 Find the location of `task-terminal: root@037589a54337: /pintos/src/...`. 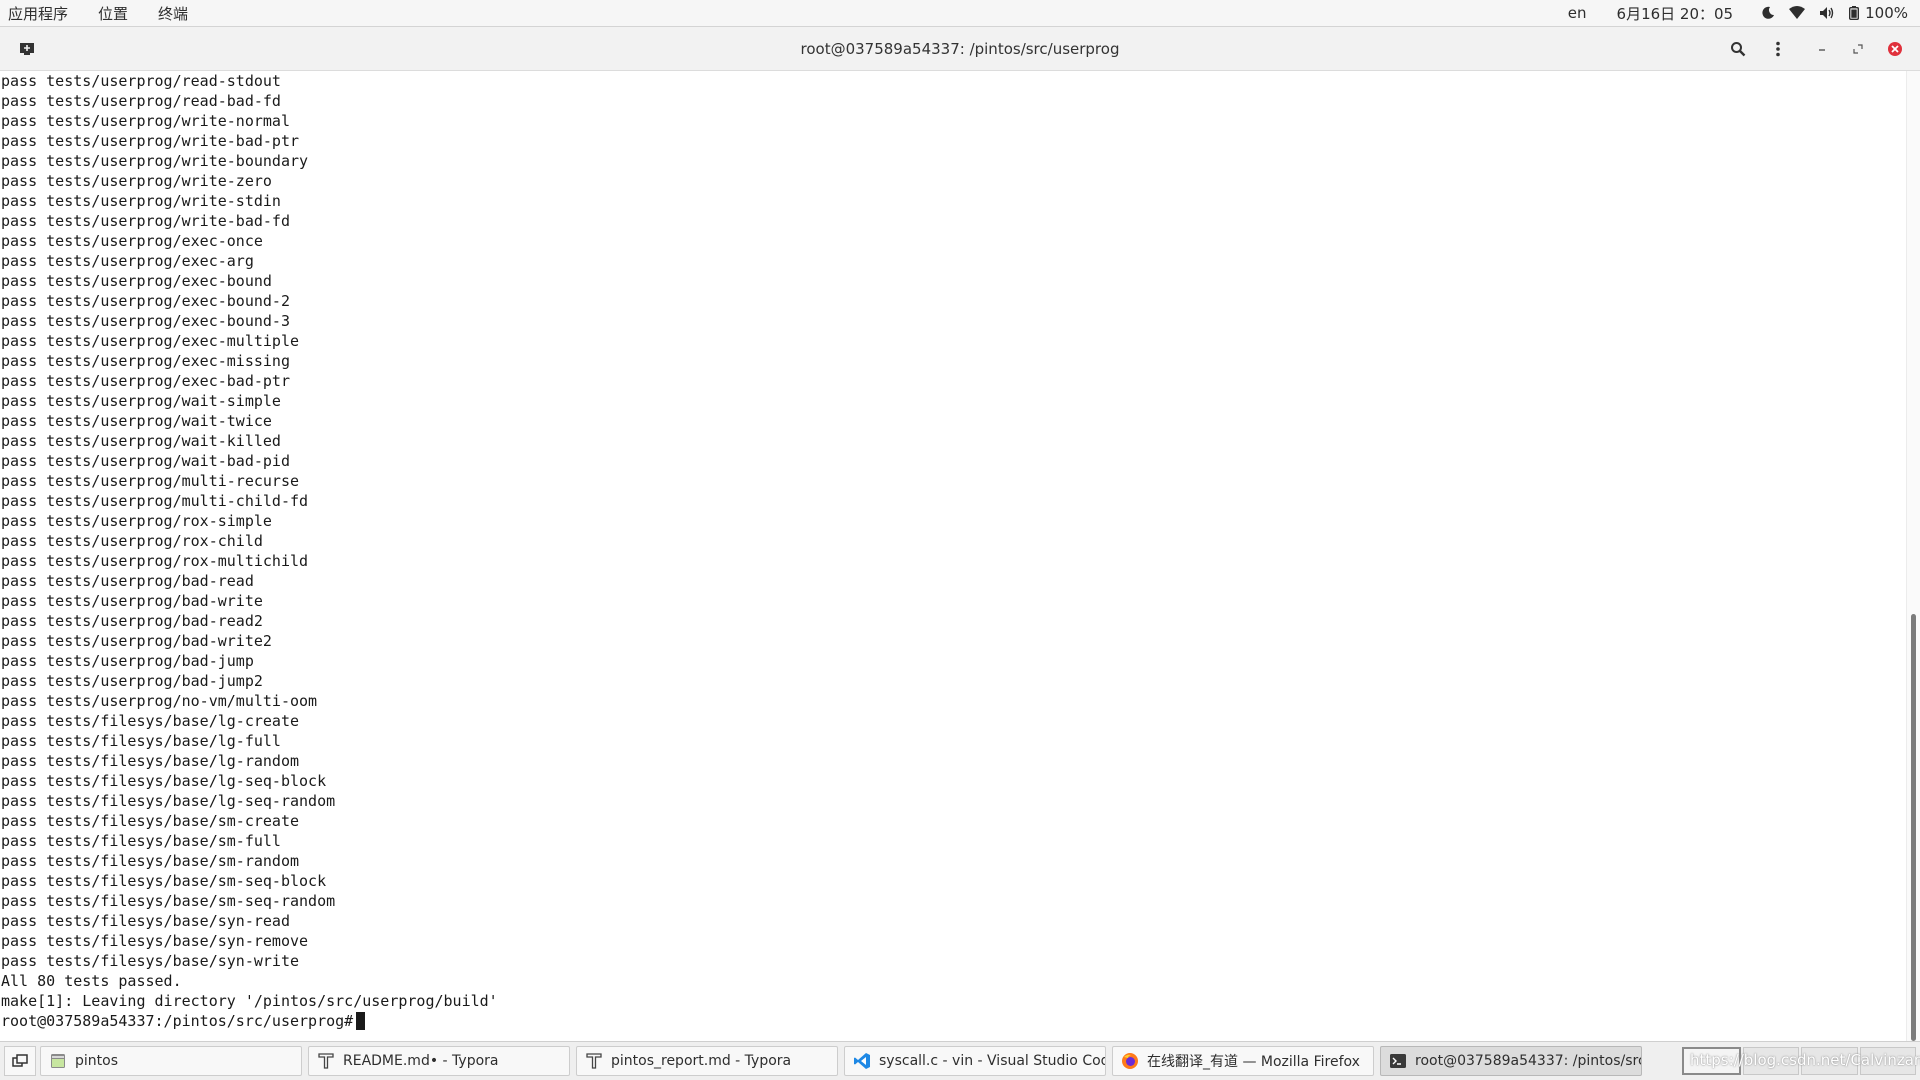

task-terminal: root@037589a54337: /pintos/src/... is located at coordinates (1511, 1061).